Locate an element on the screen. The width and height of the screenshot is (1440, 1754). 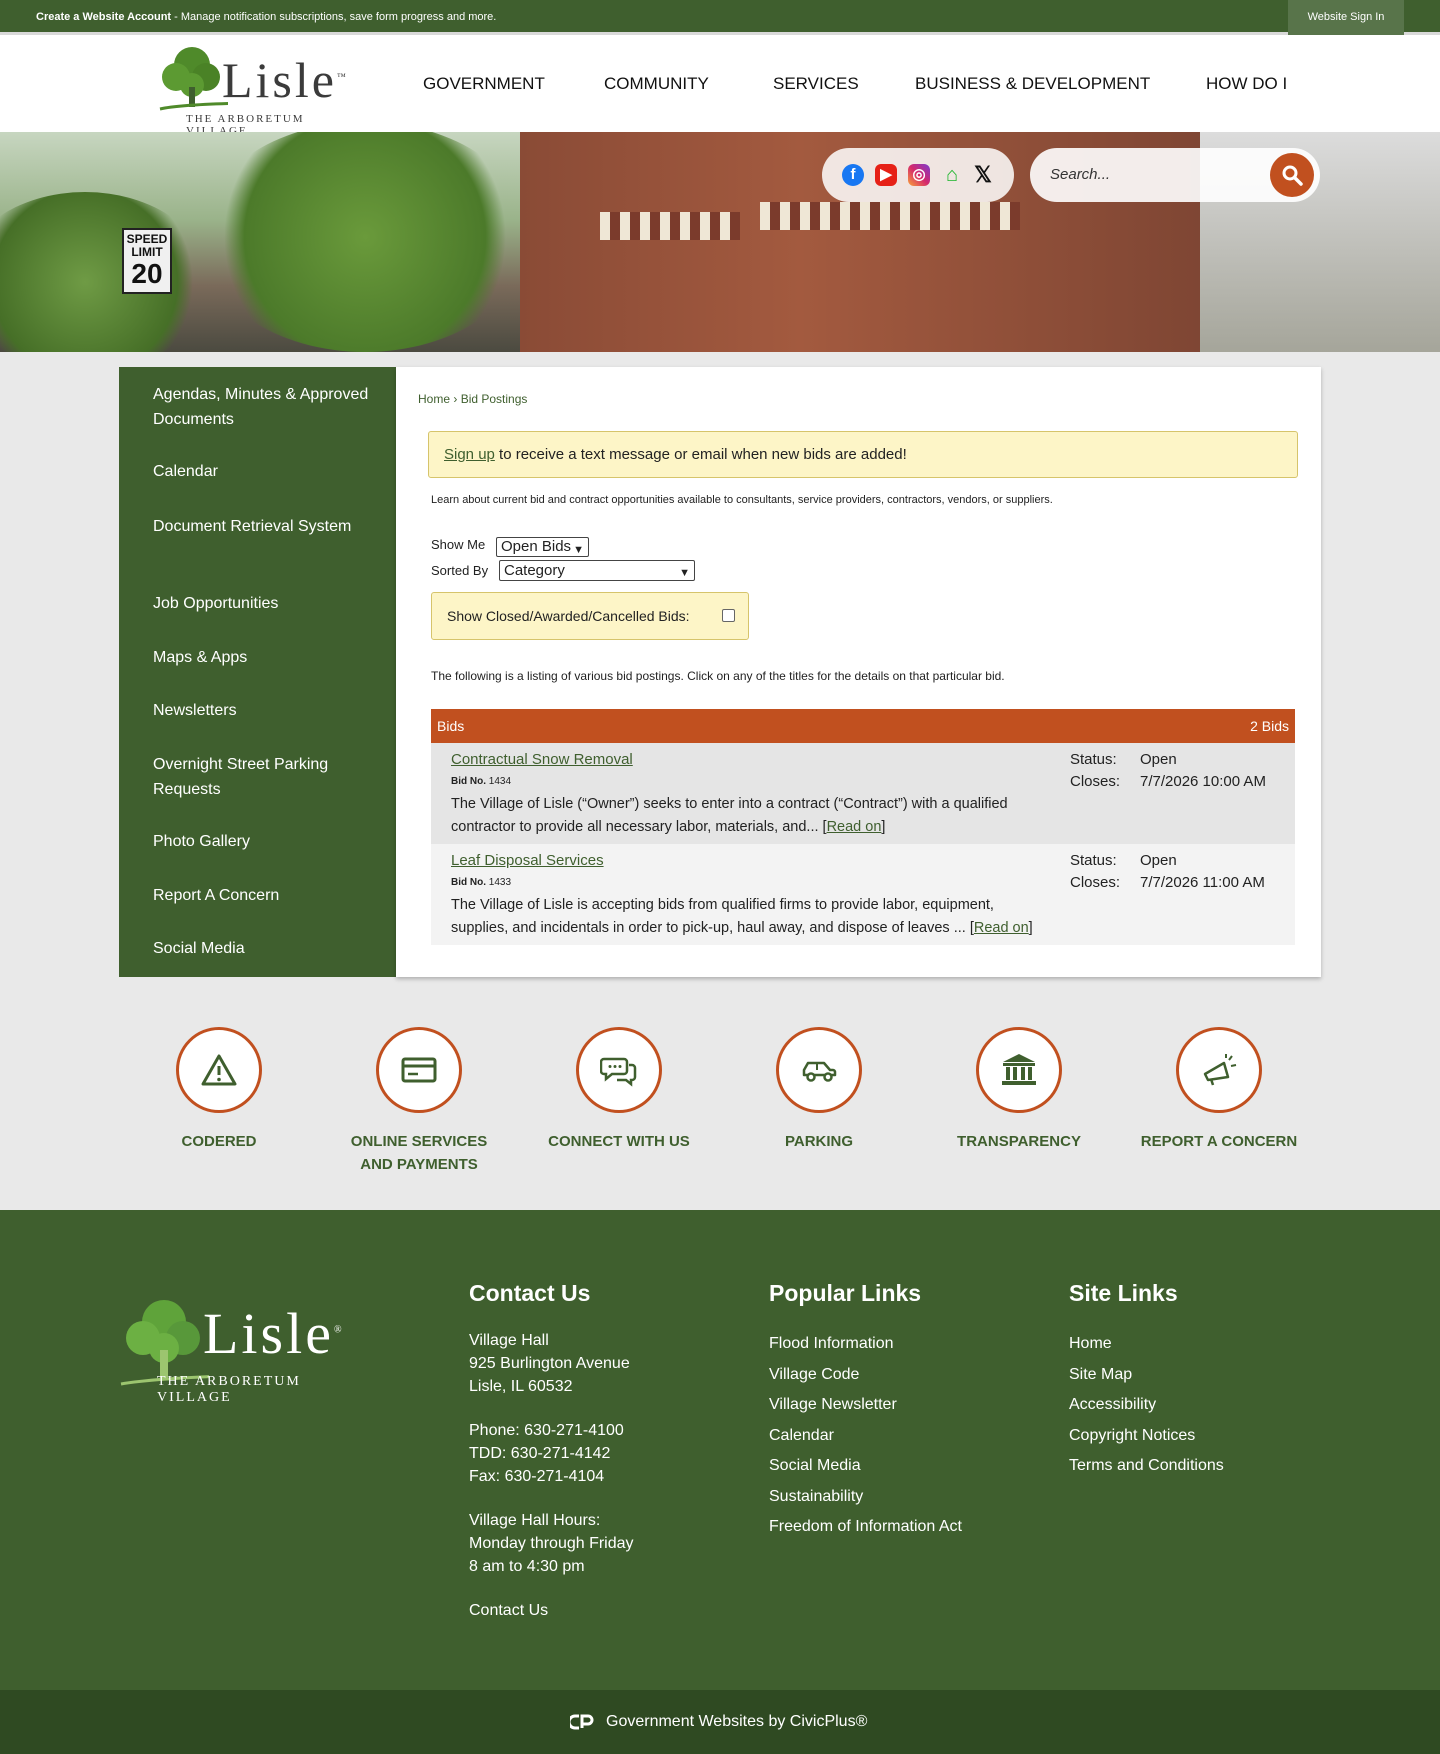
bid-number: Bid No. 1434 is located at coordinates (481, 781).